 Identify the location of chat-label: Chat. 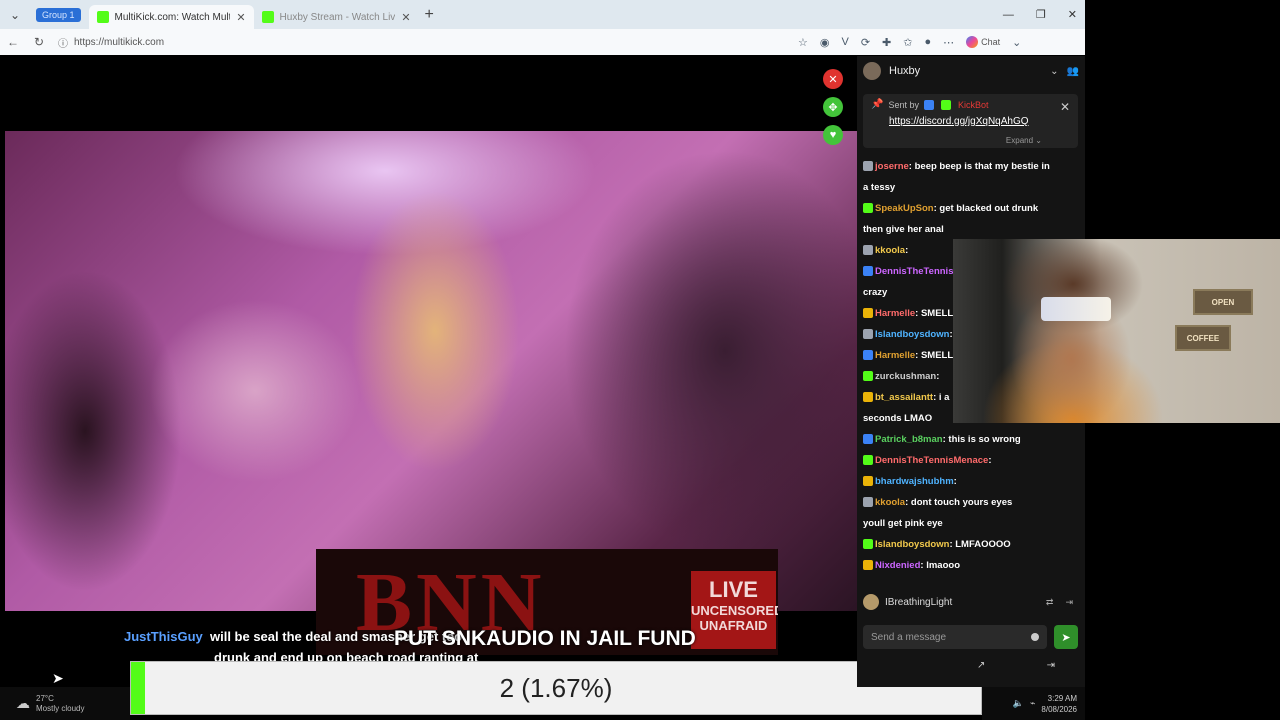
(991, 42).